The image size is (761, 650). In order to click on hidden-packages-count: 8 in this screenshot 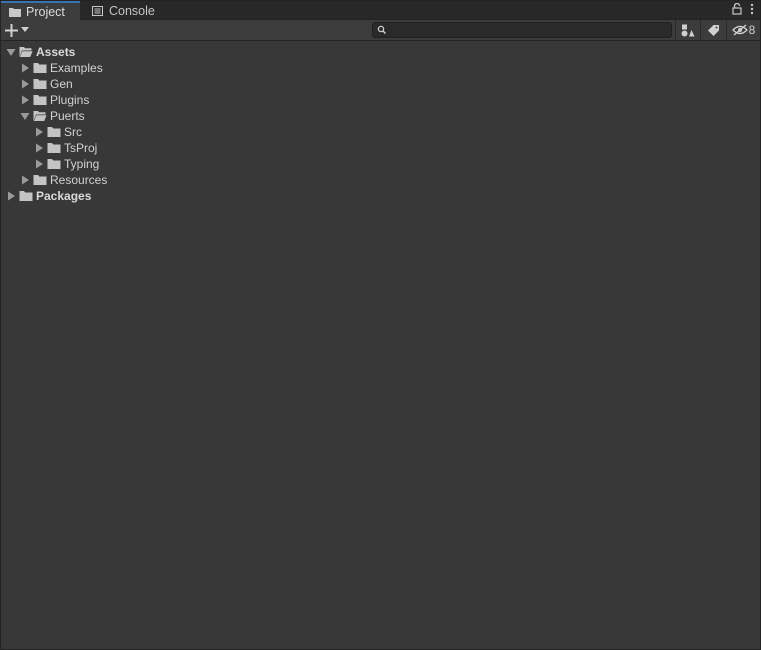, I will do `click(752, 30)`.